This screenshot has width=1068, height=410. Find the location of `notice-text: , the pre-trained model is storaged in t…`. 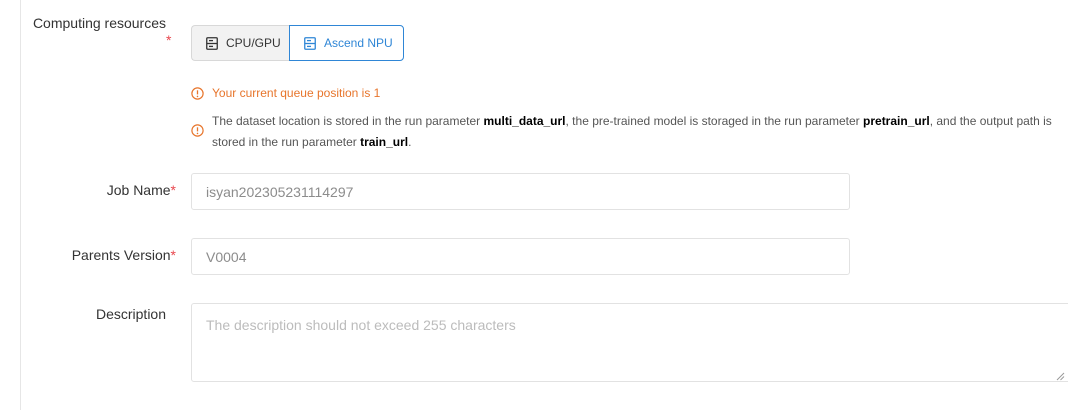

notice-text: , the pre-trained model is storaged in t… is located at coordinates (714, 121).